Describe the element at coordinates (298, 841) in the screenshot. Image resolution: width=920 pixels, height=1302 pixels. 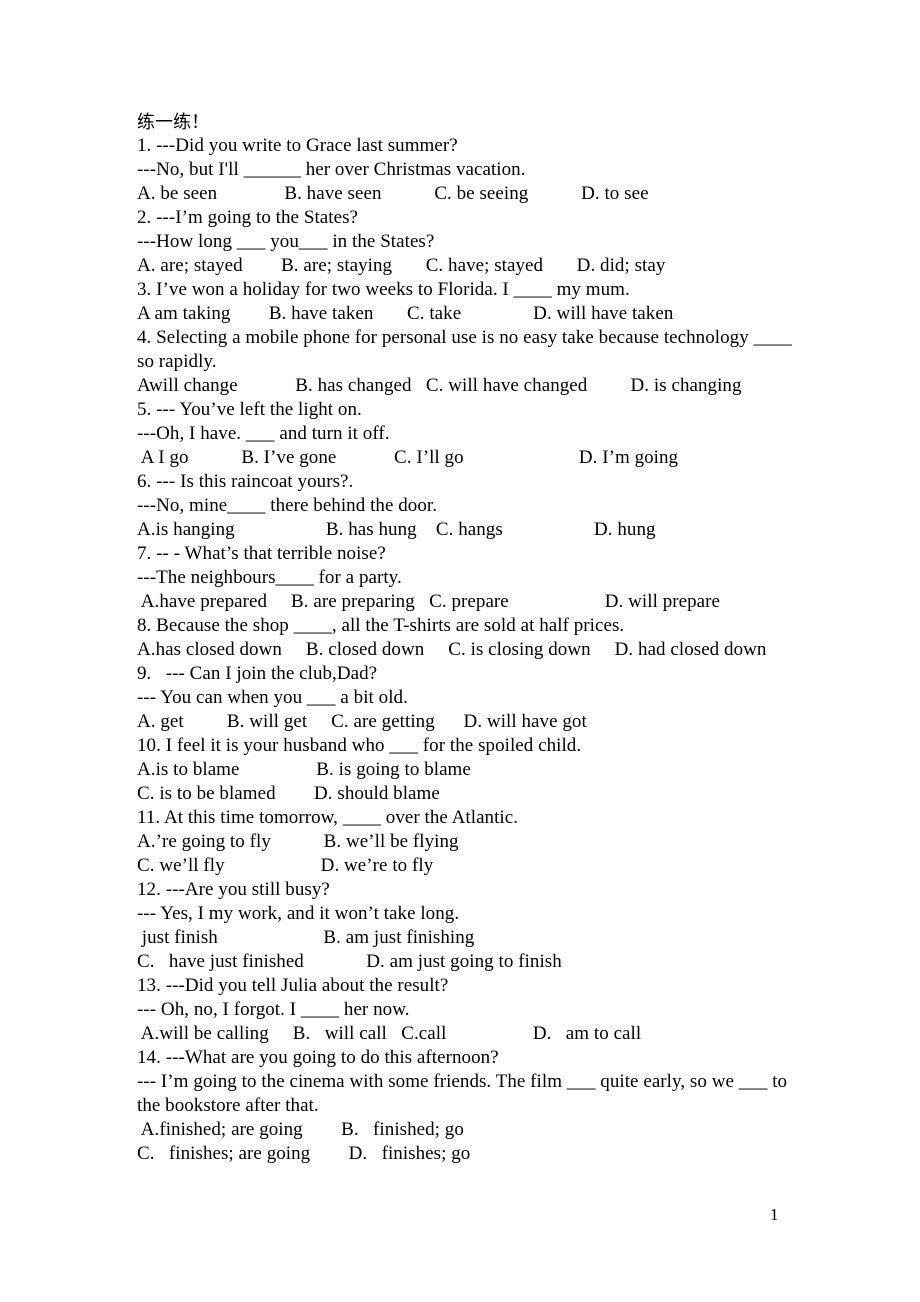
I see `question-11-options-line-1: A.’re going to fly B. we’ll be flying` at that location.